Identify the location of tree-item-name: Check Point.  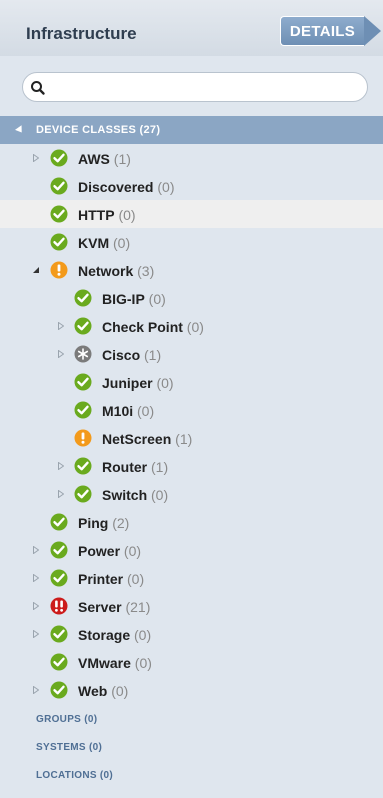
(142, 327).